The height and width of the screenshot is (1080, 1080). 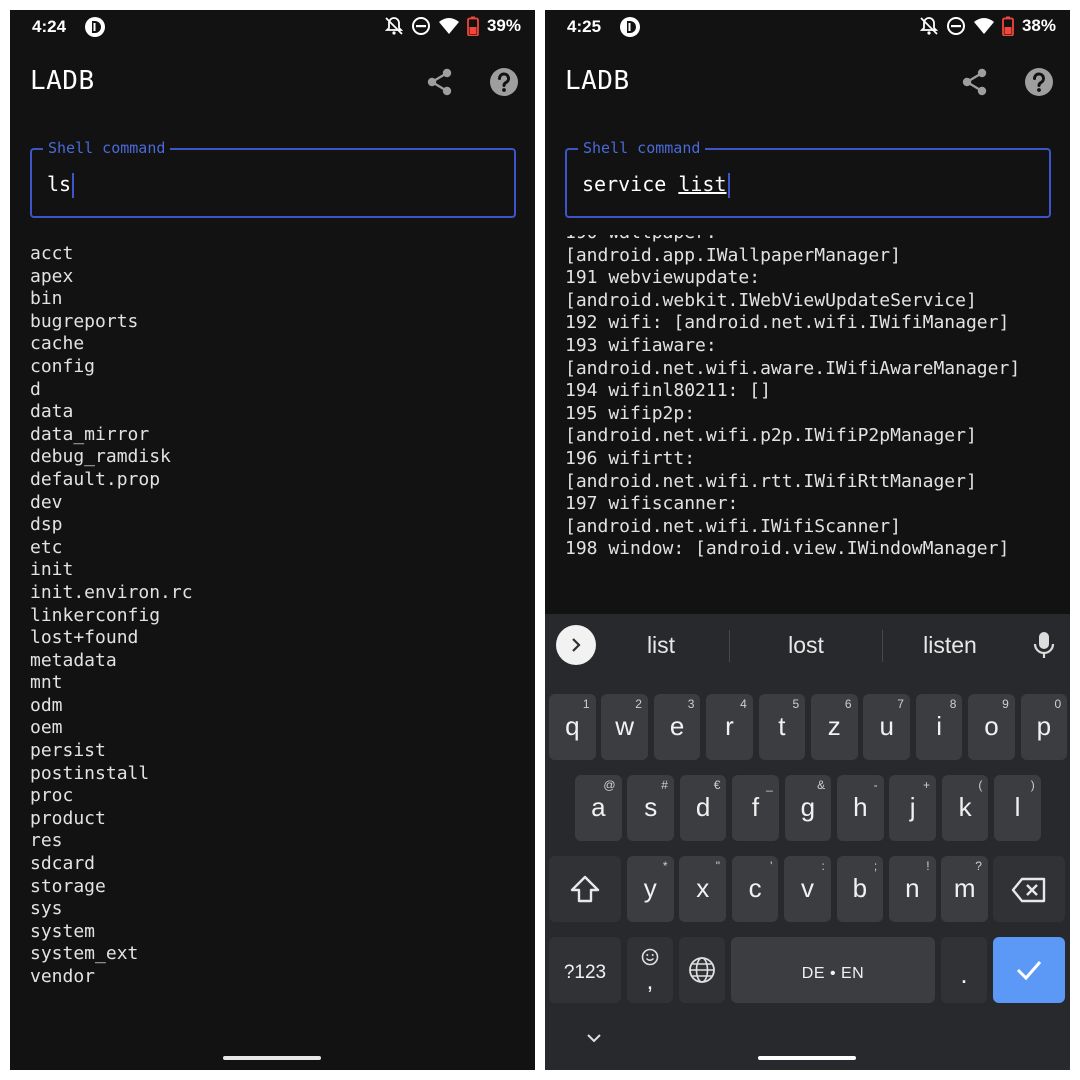 I want to click on shell-command-input: Shell command service list, so click(x=808, y=178).